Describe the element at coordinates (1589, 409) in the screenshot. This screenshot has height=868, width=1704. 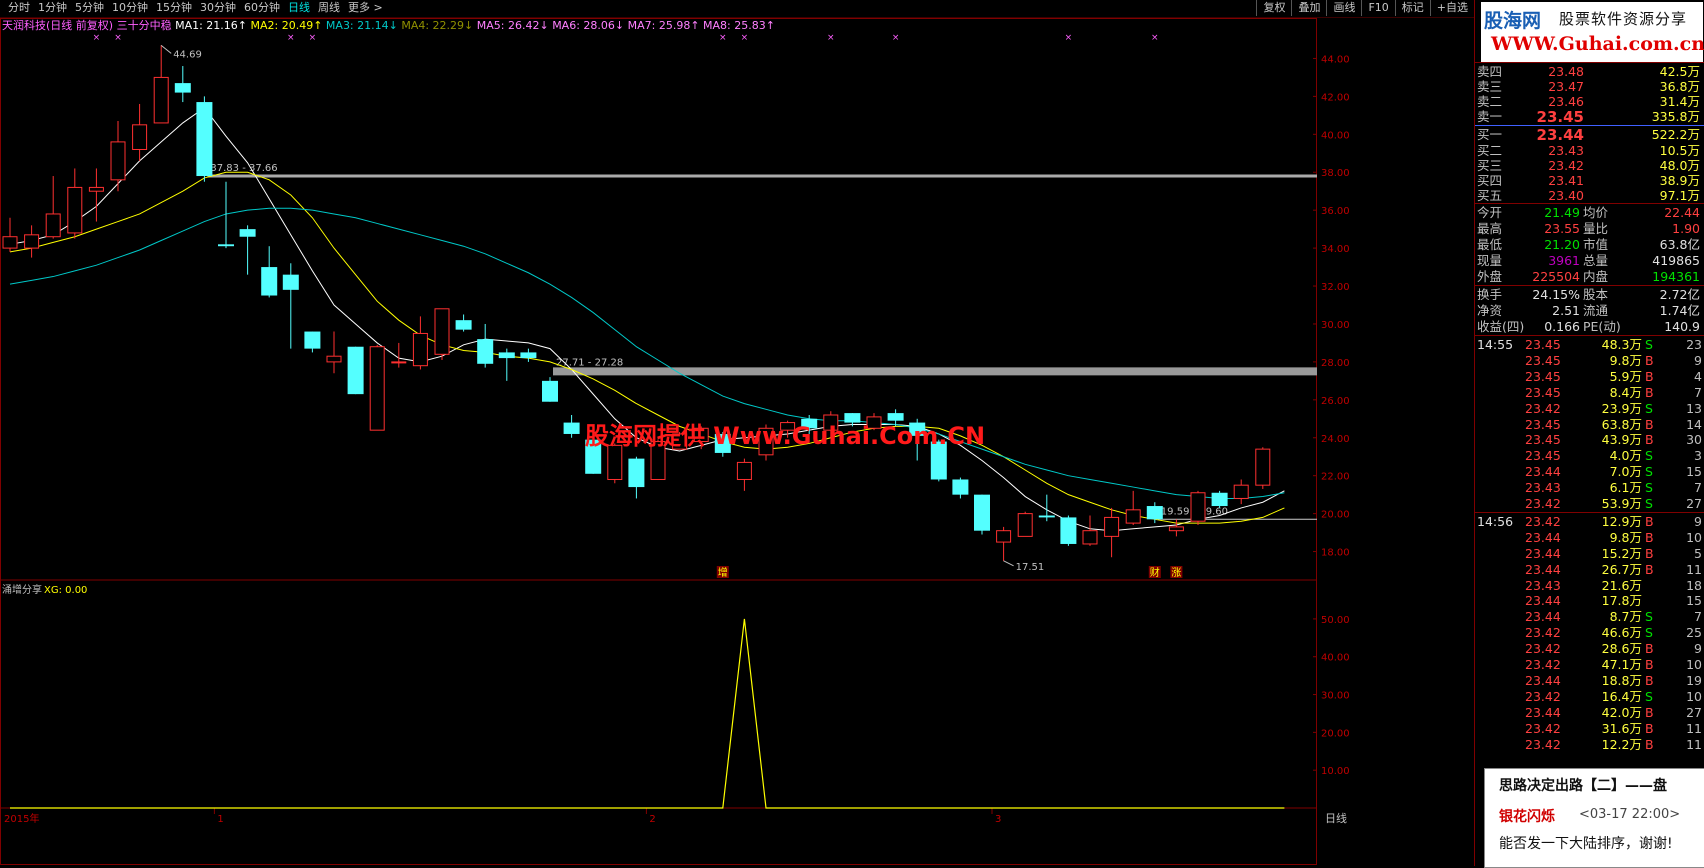
I see `quote-row: 23.42 23.9万 S 13` at that location.